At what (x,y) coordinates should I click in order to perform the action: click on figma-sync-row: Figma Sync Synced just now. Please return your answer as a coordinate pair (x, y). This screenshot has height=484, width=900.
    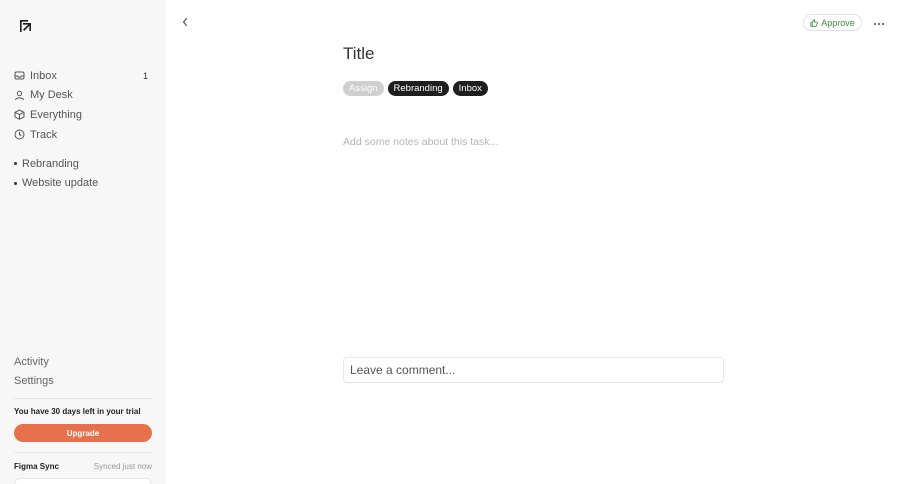
    Looking at the image, I should click on (83, 466).